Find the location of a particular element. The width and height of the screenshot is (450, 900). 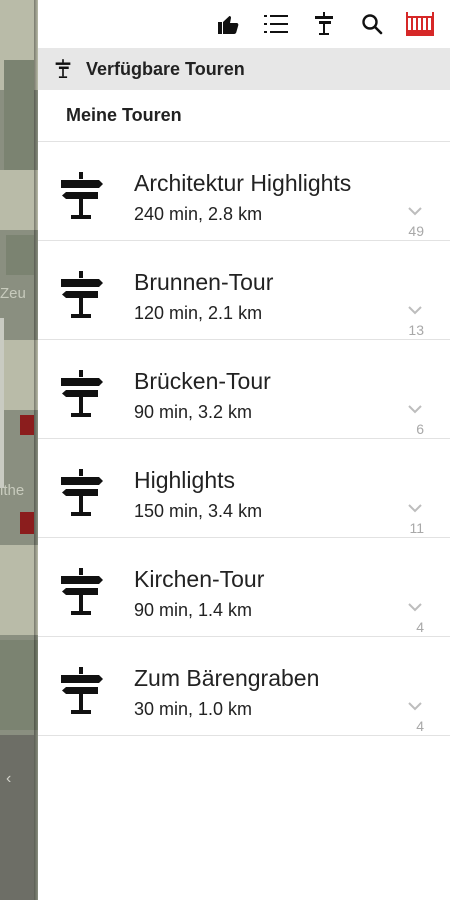

list-icon is located at coordinates (276, 24).